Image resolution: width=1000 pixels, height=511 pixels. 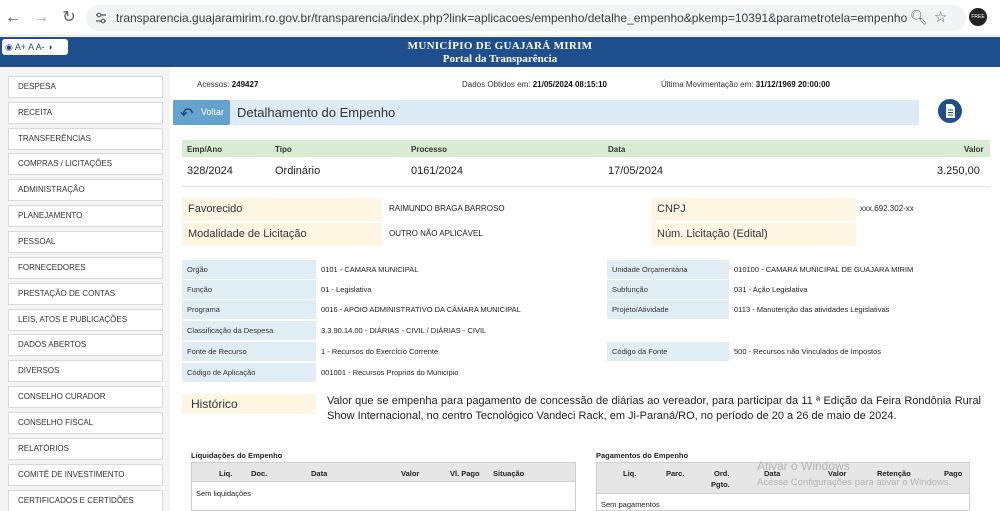 What do you see at coordinates (85, 397) in the screenshot?
I see `sidebar-item-conselho-curador: CONSELHO CURADOR` at bounding box center [85, 397].